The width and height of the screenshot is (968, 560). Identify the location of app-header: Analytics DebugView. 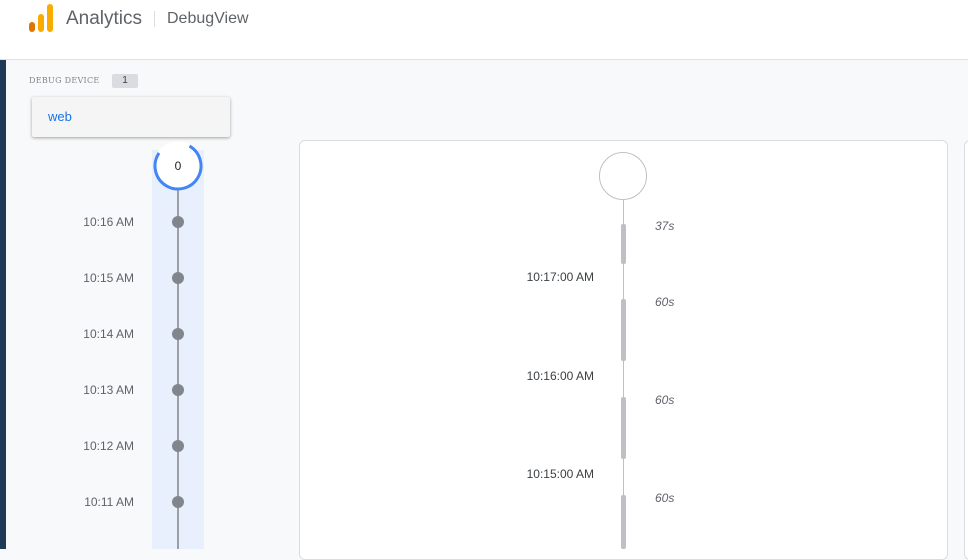
(484, 30).